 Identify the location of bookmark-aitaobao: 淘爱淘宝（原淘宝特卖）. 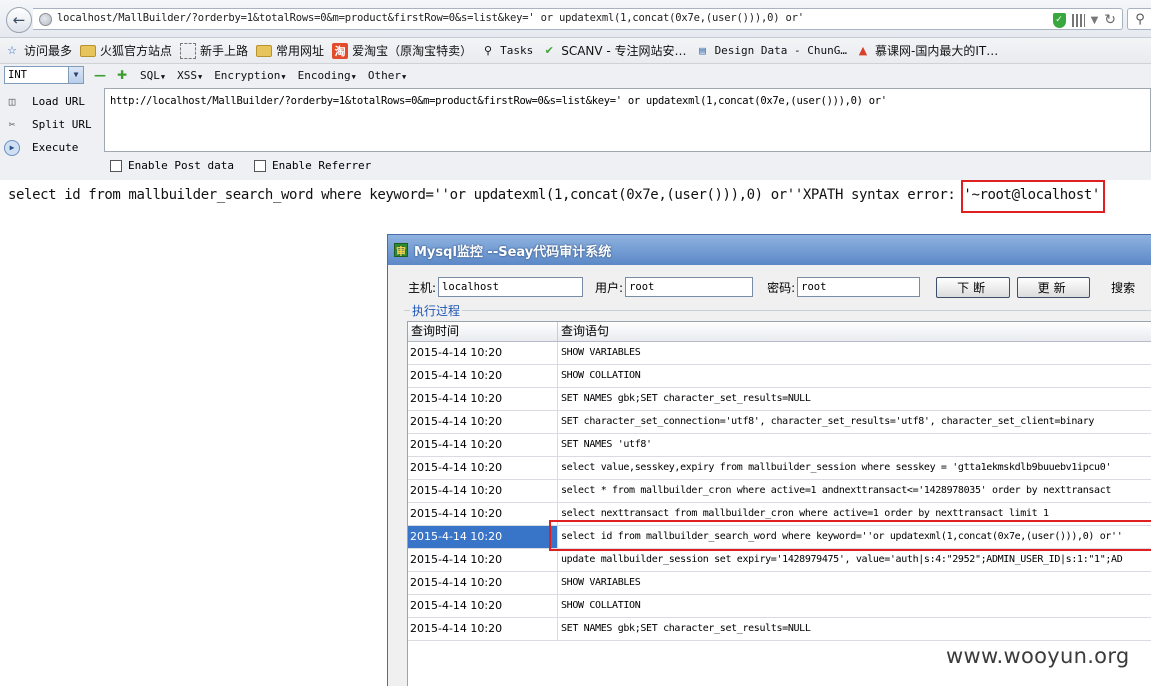
(402, 50).